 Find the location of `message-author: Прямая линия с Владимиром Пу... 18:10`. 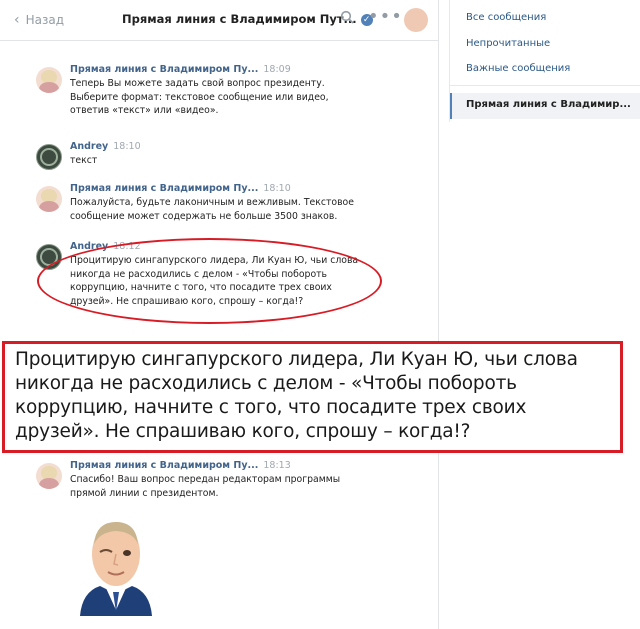

message-author: Прямая линия с Владимиром Пу... 18:10 is located at coordinates (180, 188).